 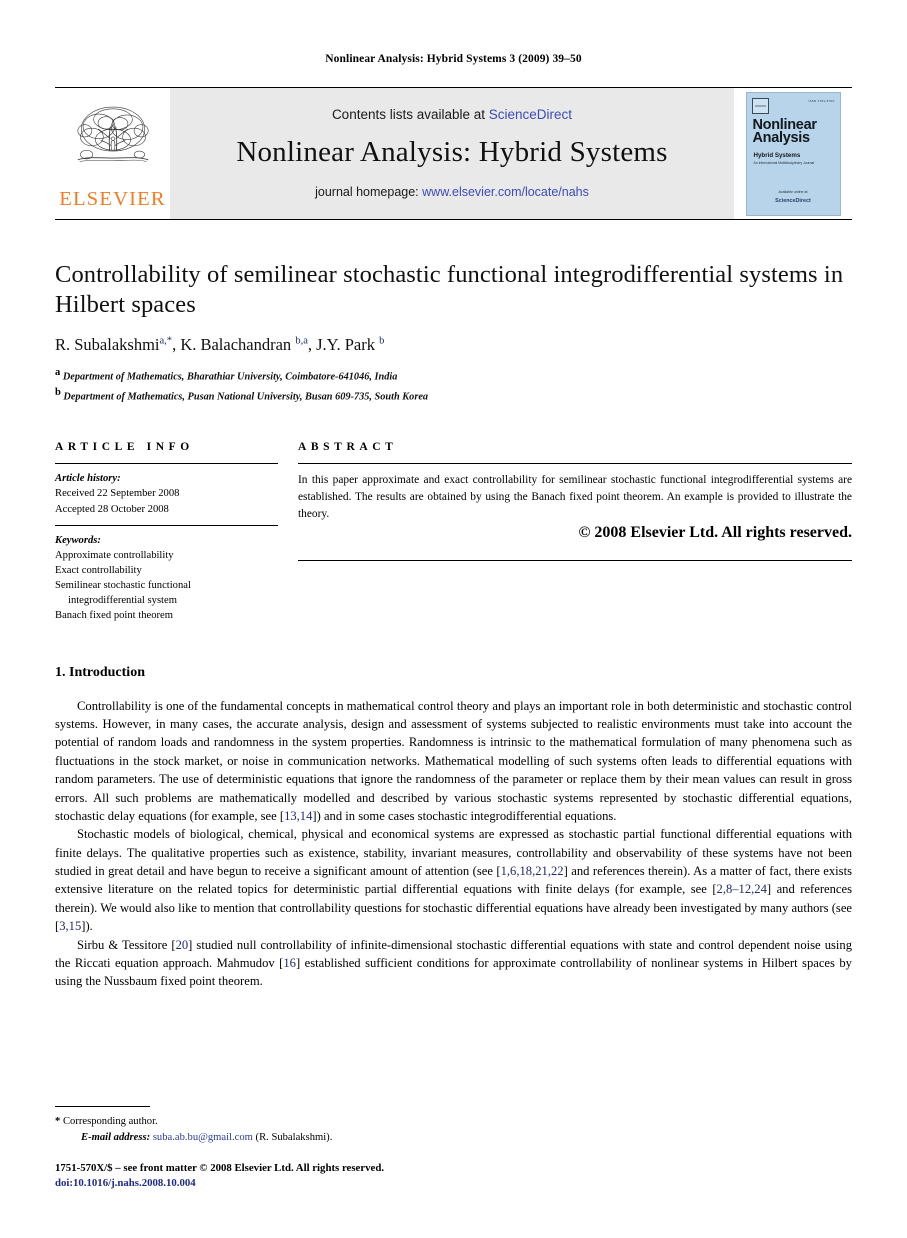 I want to click on divider, so click(x=575, y=561).